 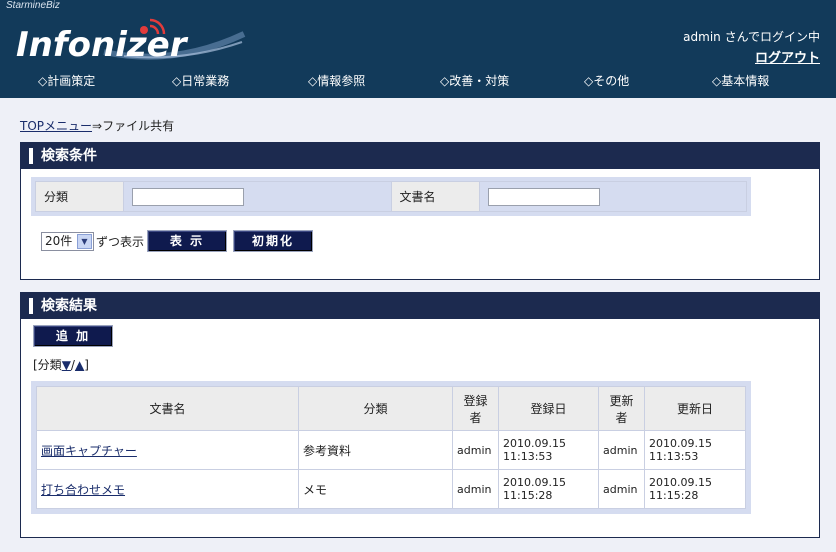 What do you see at coordinates (138, 126) in the screenshot?
I see `breadcrumb-current: ファイル共有` at bounding box center [138, 126].